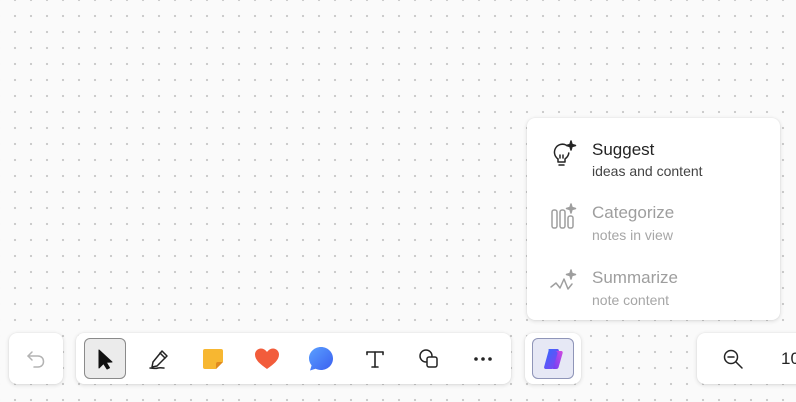 Image resolution: width=796 pixels, height=402 pixels. I want to click on copilot-toolbar, so click(553, 358).